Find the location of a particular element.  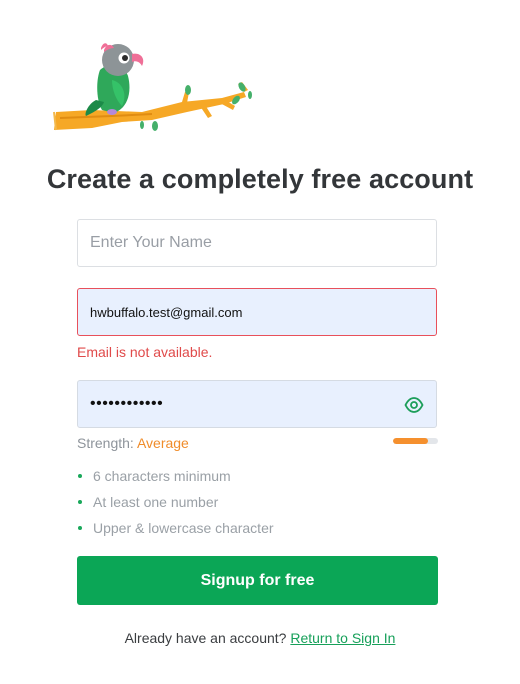

rule-text: At least one number is located at coordinates (156, 502).